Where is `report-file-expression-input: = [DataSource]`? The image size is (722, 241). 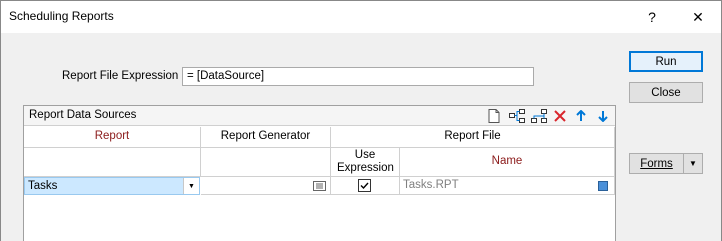
report-file-expression-input: = [DataSource] is located at coordinates (358, 76).